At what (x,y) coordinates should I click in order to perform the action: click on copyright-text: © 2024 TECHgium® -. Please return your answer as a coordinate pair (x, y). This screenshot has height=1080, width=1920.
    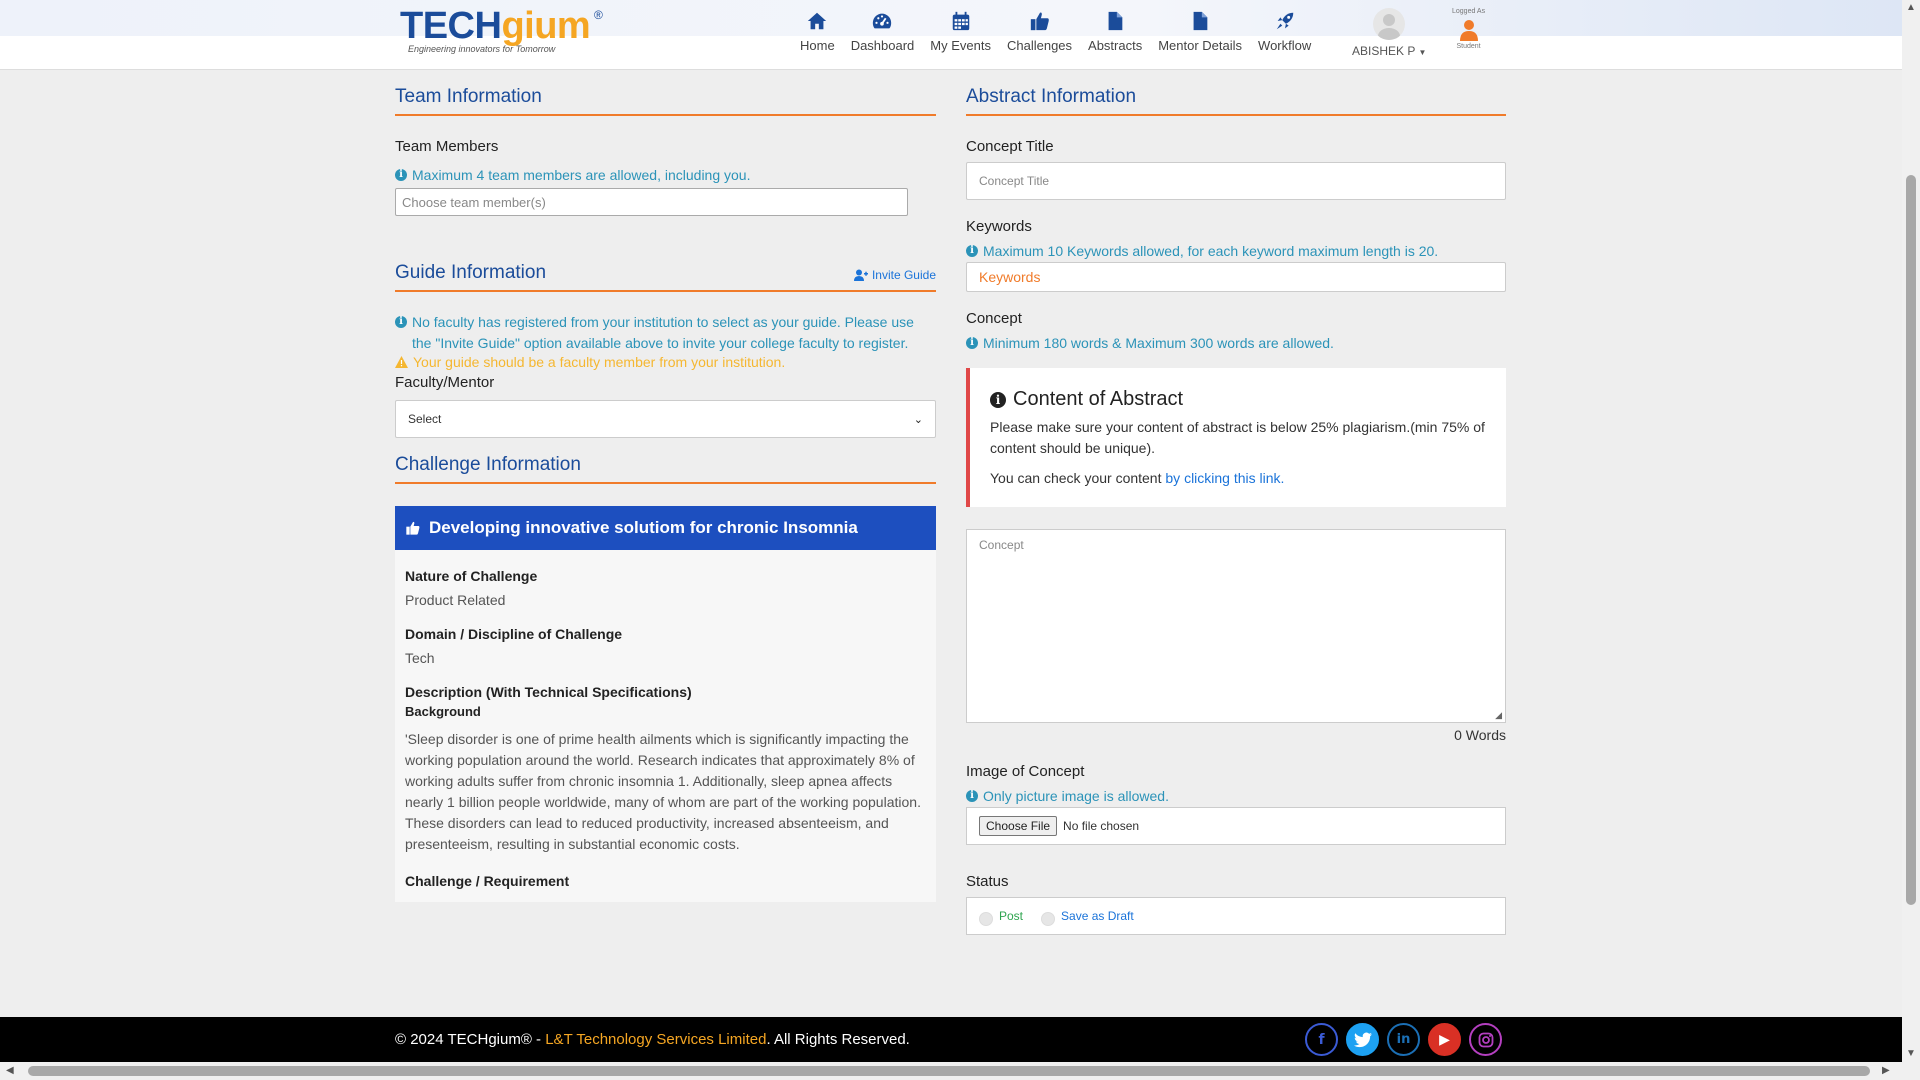
    Looking at the image, I should click on (470, 1039).